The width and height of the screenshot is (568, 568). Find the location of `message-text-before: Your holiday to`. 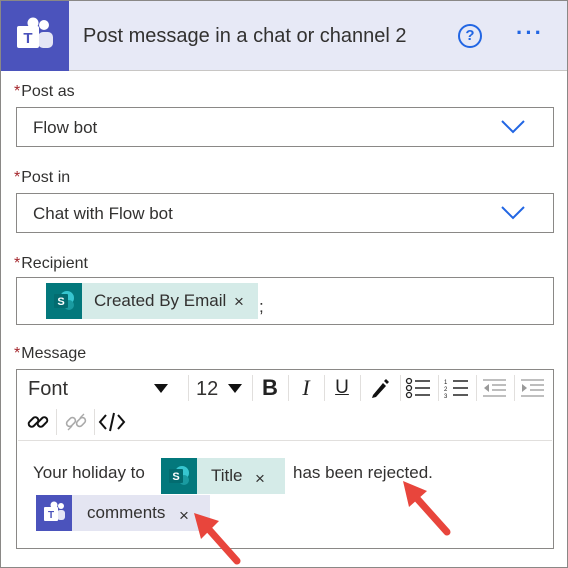

message-text-before: Your holiday to is located at coordinates (89, 472).